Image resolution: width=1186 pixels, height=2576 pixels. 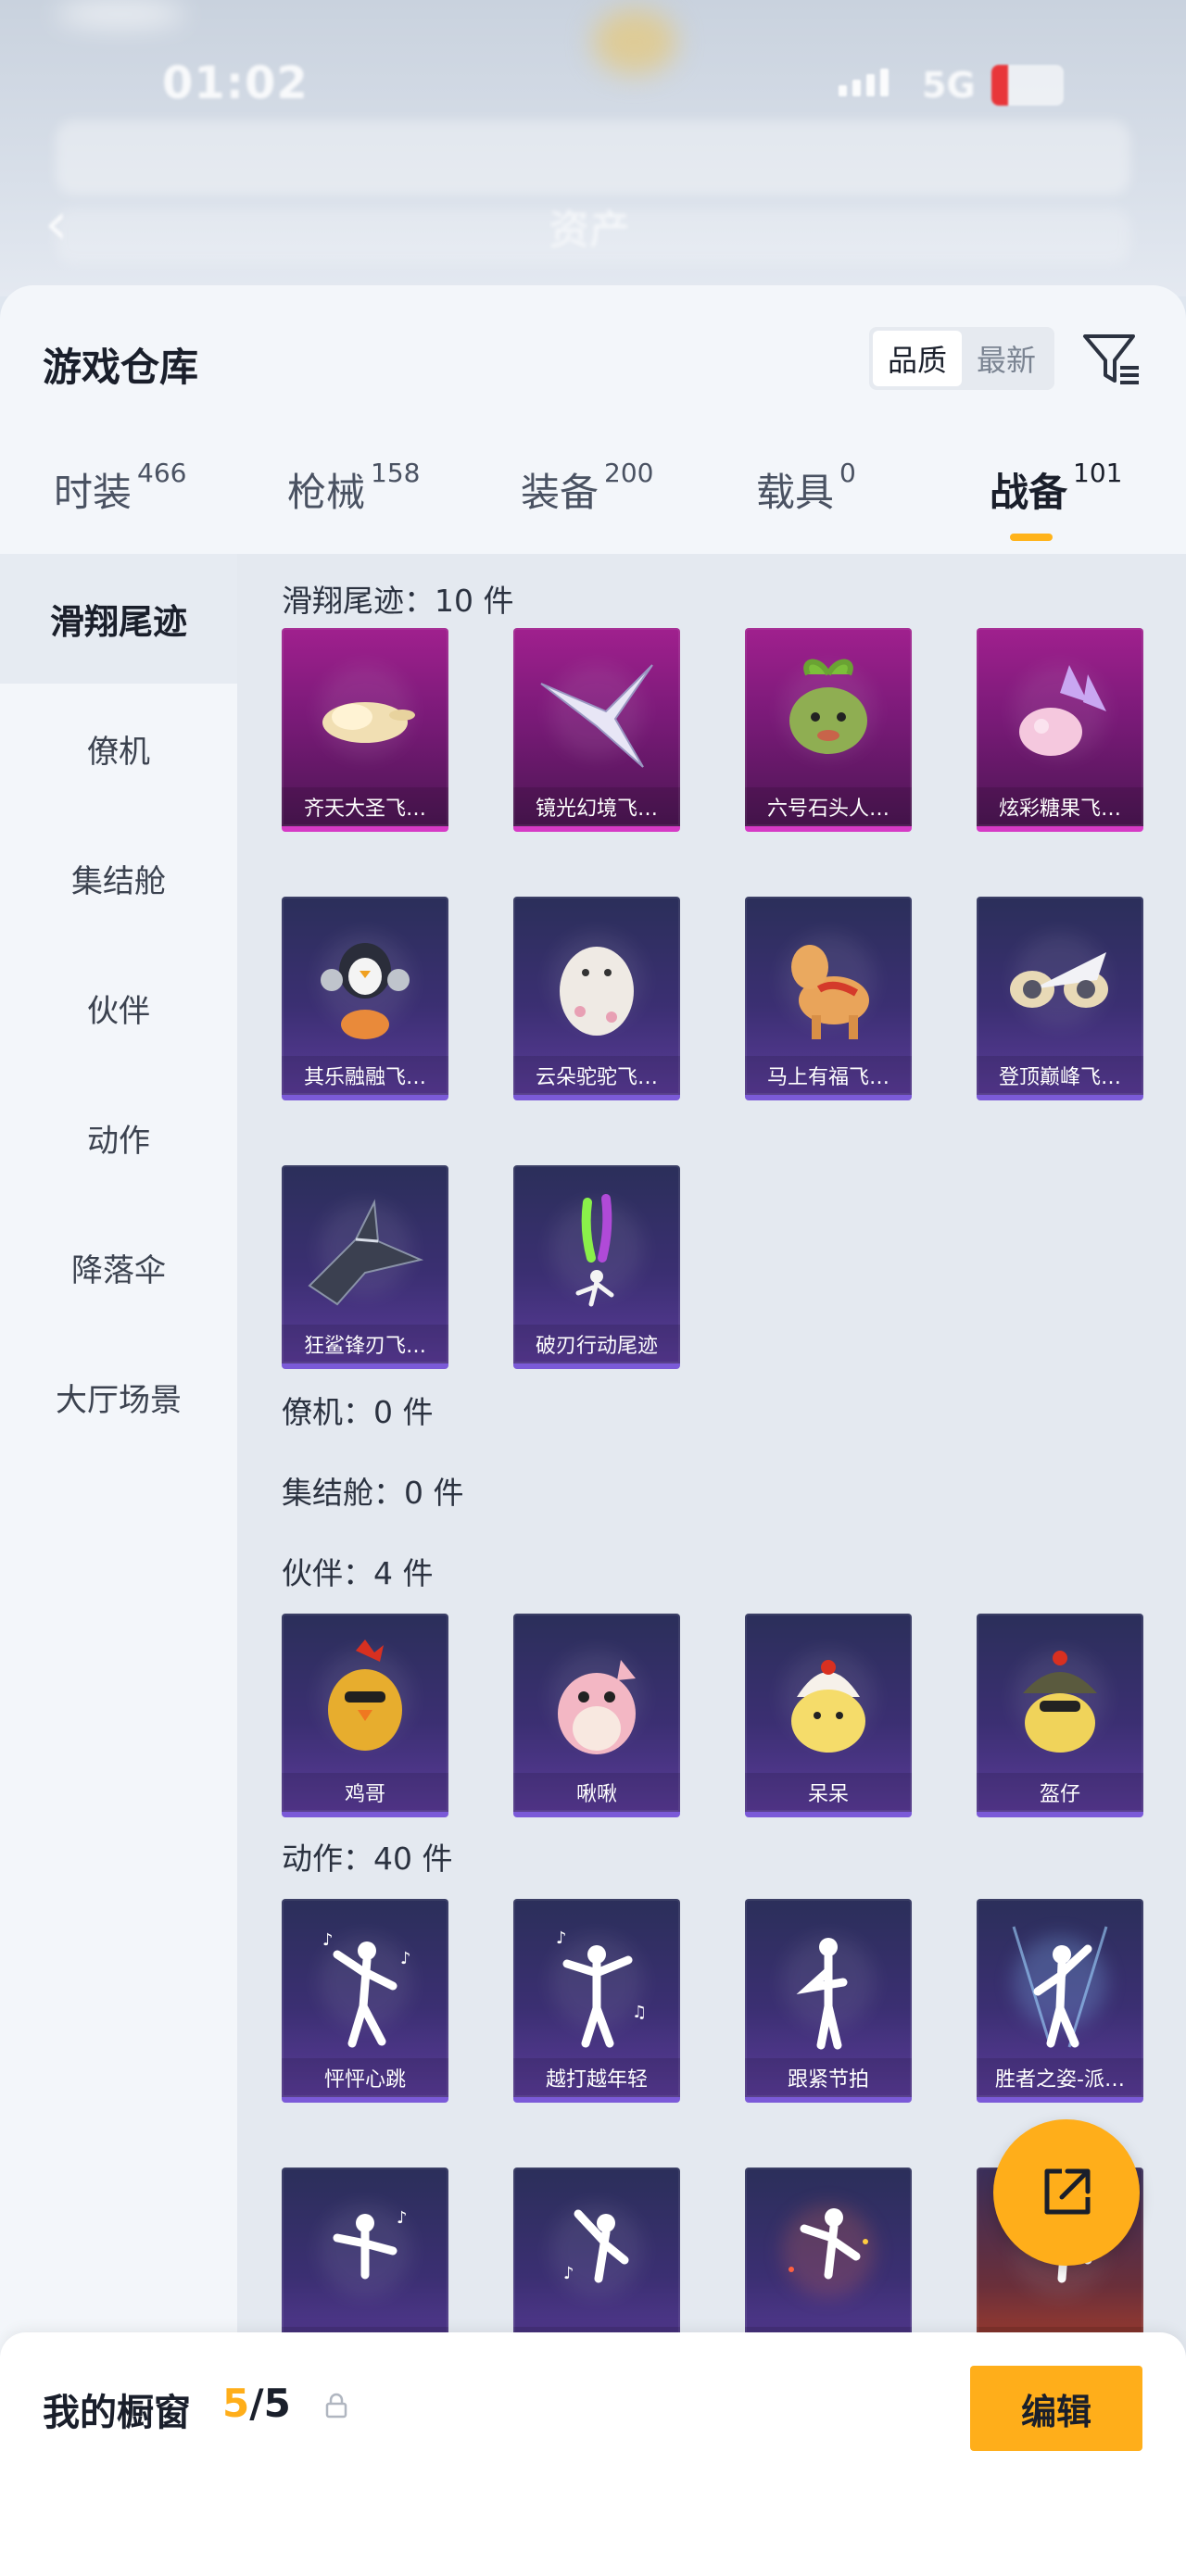 I want to click on cloud-trail-icon, so click(x=368, y=722).